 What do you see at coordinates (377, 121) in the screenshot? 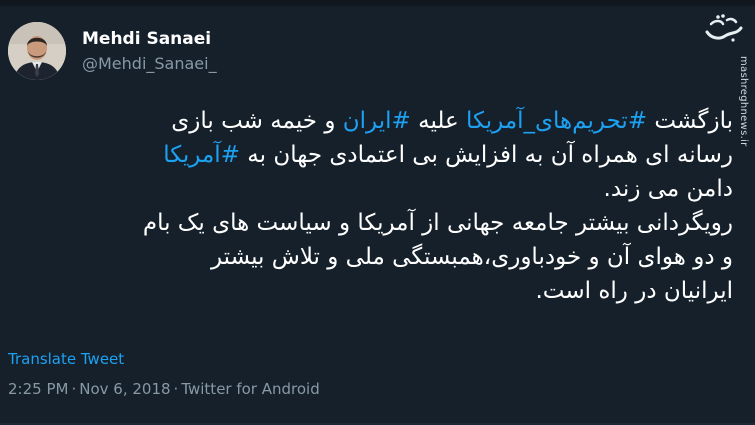
I see `hashtag-link: #ایران` at bounding box center [377, 121].